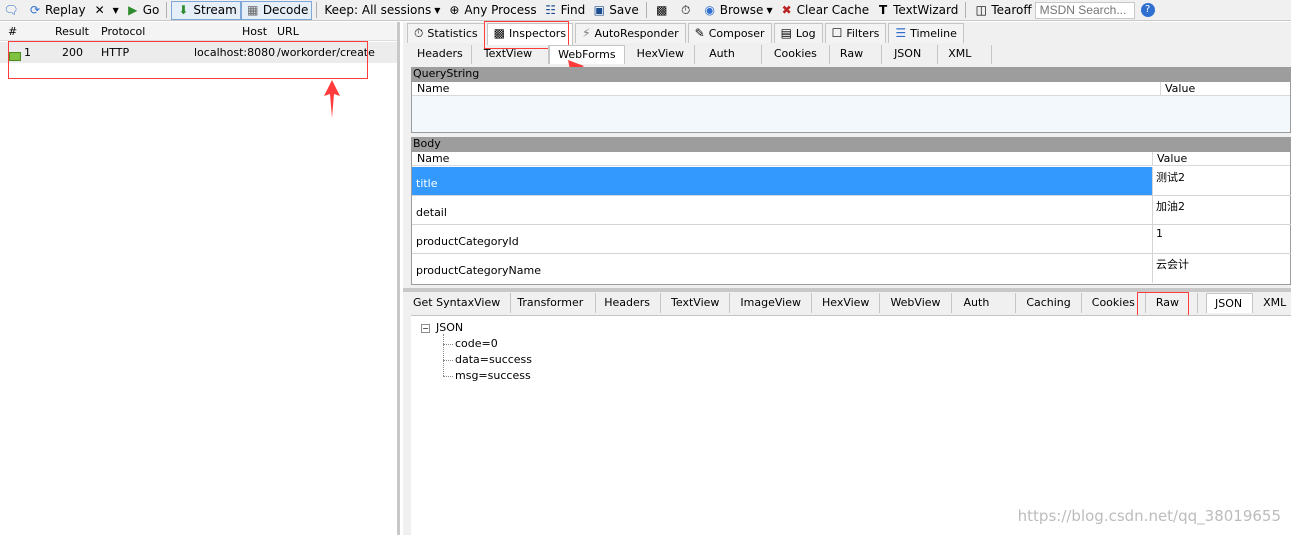 The height and width of the screenshot is (535, 1291). I want to click on body-row-value: 云会计, so click(1172, 264).